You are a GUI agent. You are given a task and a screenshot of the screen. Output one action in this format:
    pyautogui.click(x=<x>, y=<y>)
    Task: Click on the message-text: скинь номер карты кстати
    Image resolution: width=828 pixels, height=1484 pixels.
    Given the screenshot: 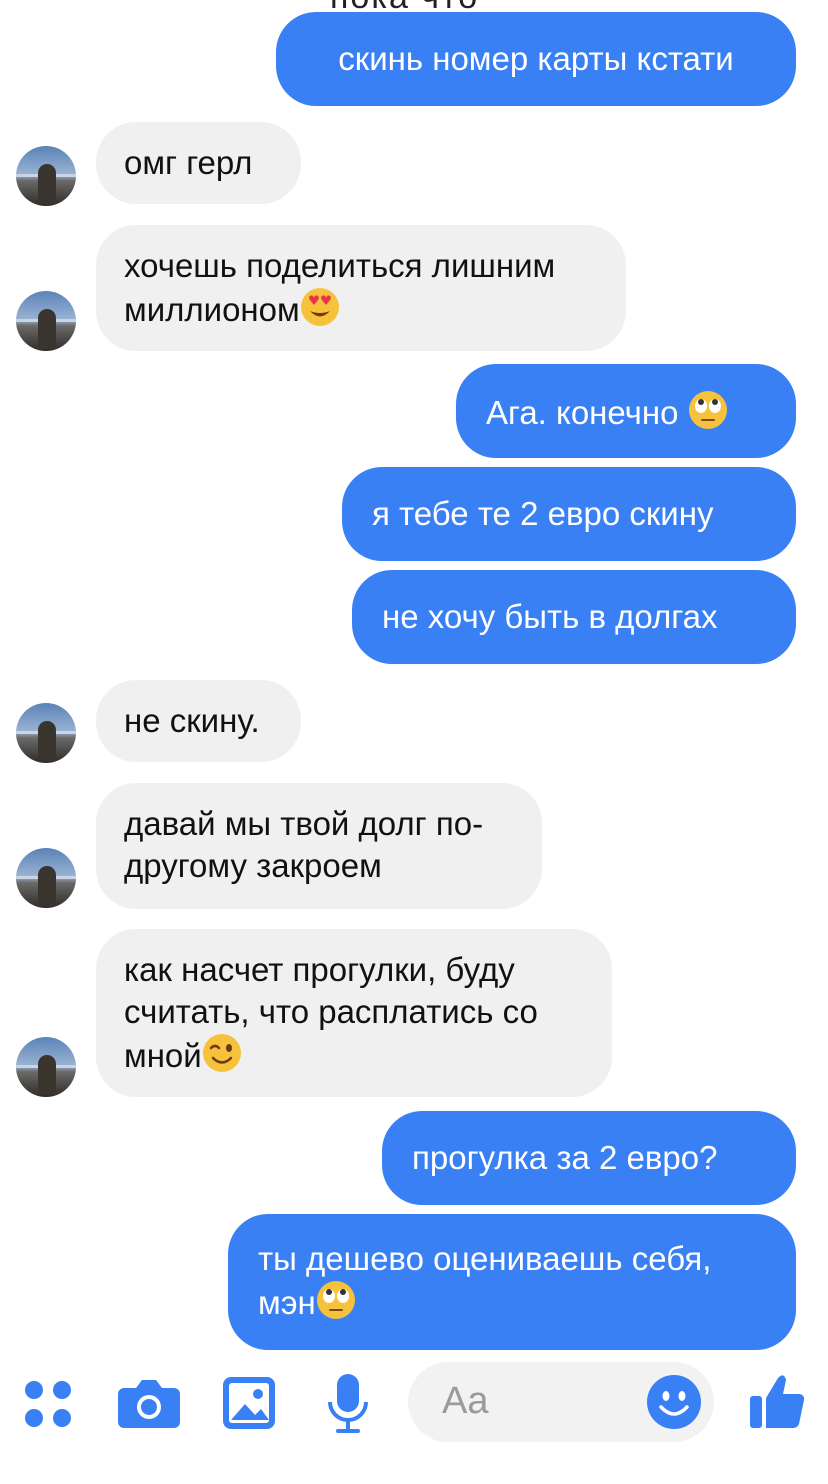 What is the action you would take?
    pyautogui.click(x=536, y=58)
    